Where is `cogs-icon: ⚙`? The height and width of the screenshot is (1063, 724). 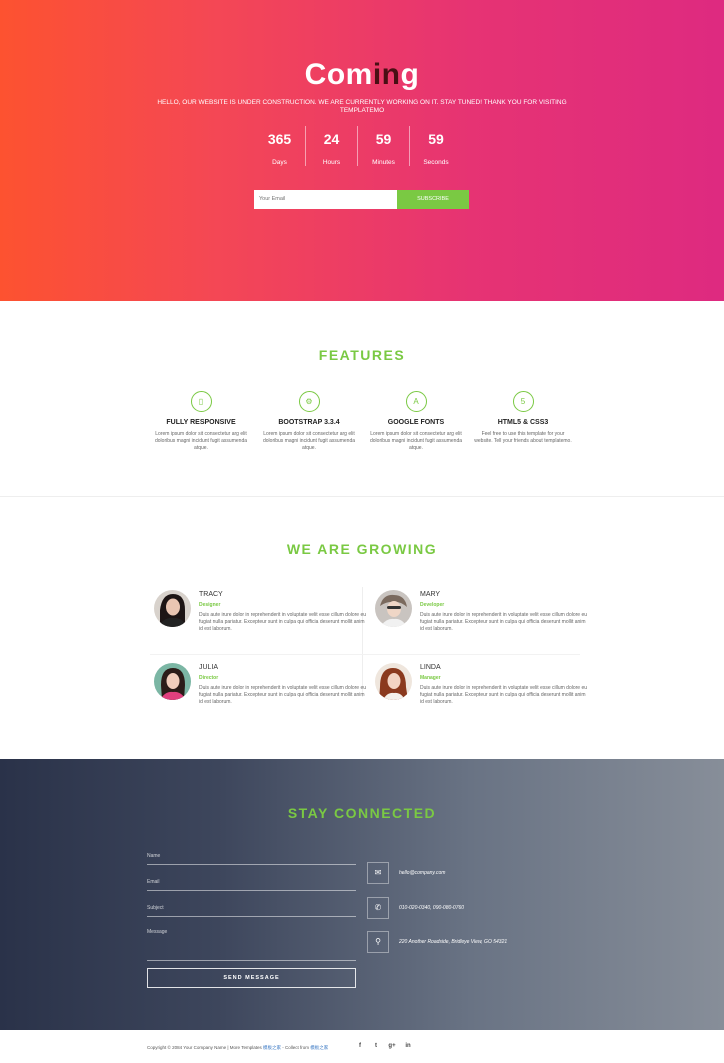 cogs-icon: ⚙ is located at coordinates (309, 401).